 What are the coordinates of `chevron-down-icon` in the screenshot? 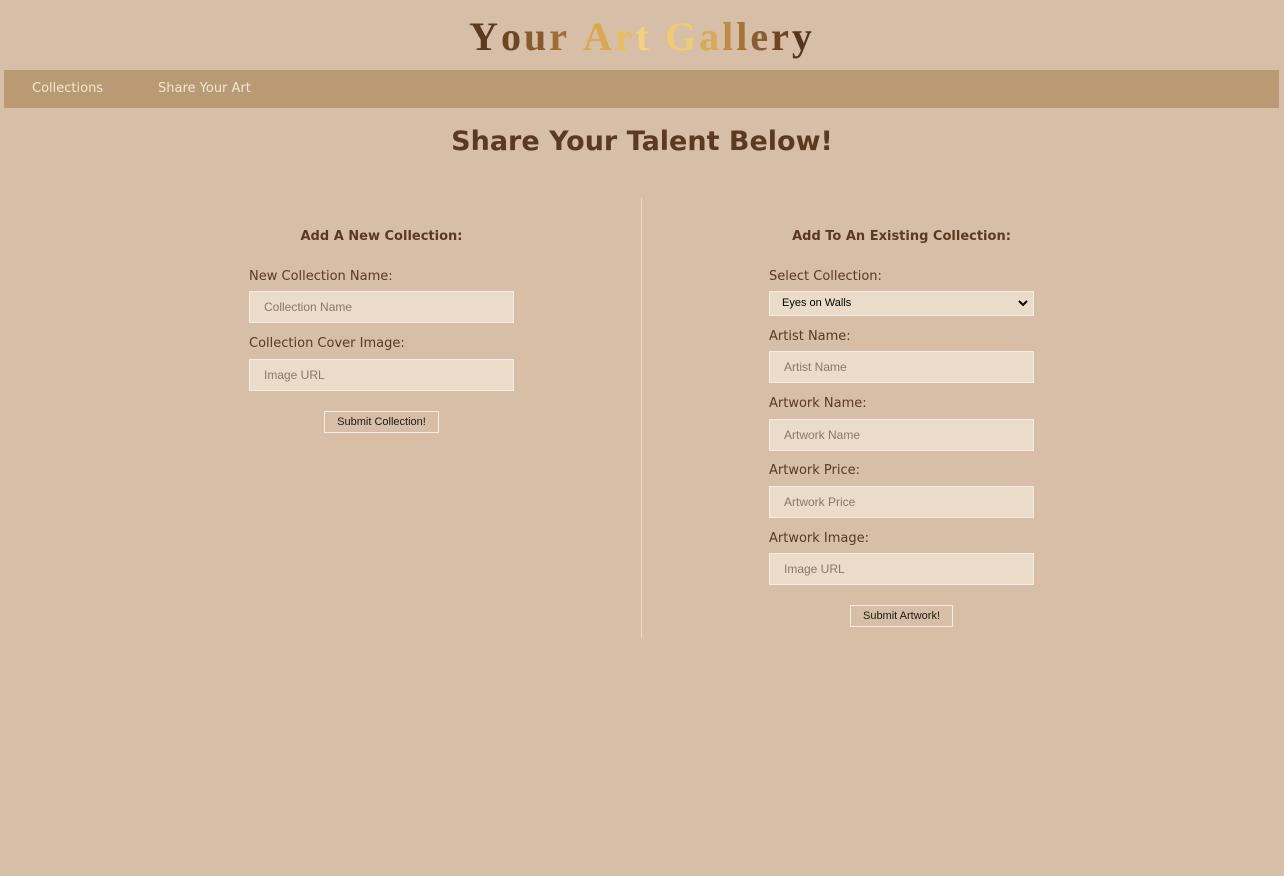 It's located at (1023, 303).